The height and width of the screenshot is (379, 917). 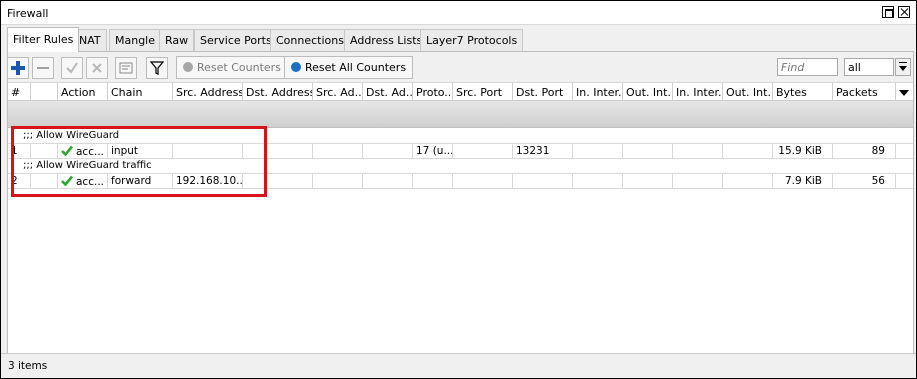 What do you see at coordinates (460, 114) in the screenshot?
I see `table-filler-bar` at bounding box center [460, 114].